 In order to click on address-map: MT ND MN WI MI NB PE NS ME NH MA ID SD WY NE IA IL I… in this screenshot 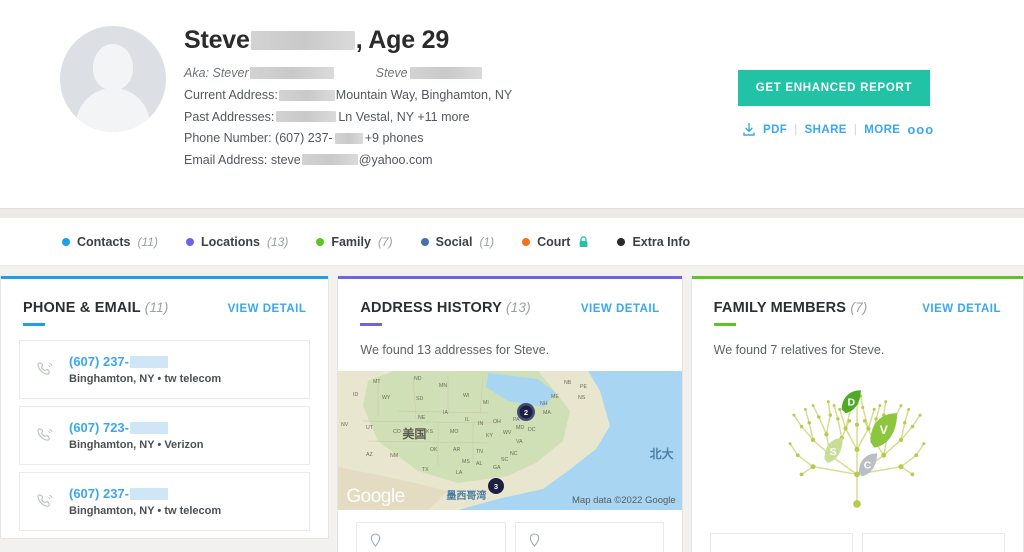, I will do `click(510, 440)`.